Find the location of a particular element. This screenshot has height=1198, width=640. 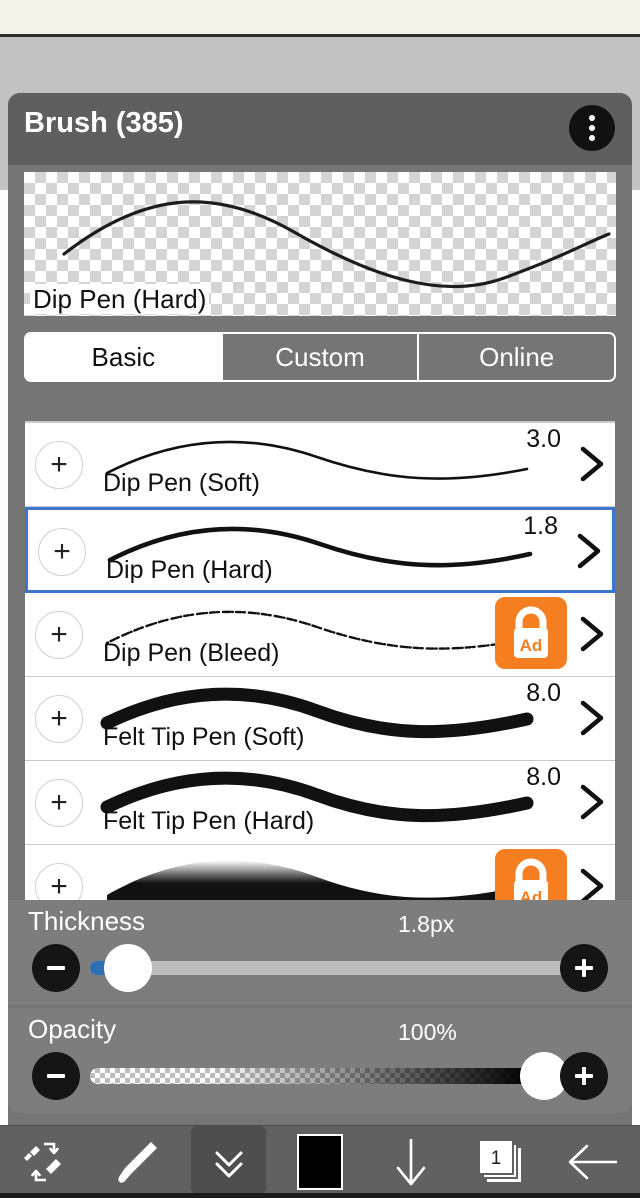

table-row: + Felt Tip Pen (Soft) 8.0 is located at coordinates (320, 719).